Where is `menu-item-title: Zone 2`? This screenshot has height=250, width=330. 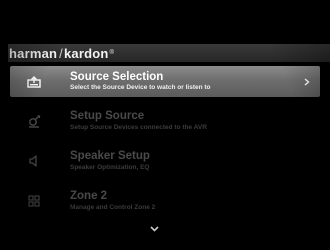 menu-item-title: Zone 2 is located at coordinates (89, 196).